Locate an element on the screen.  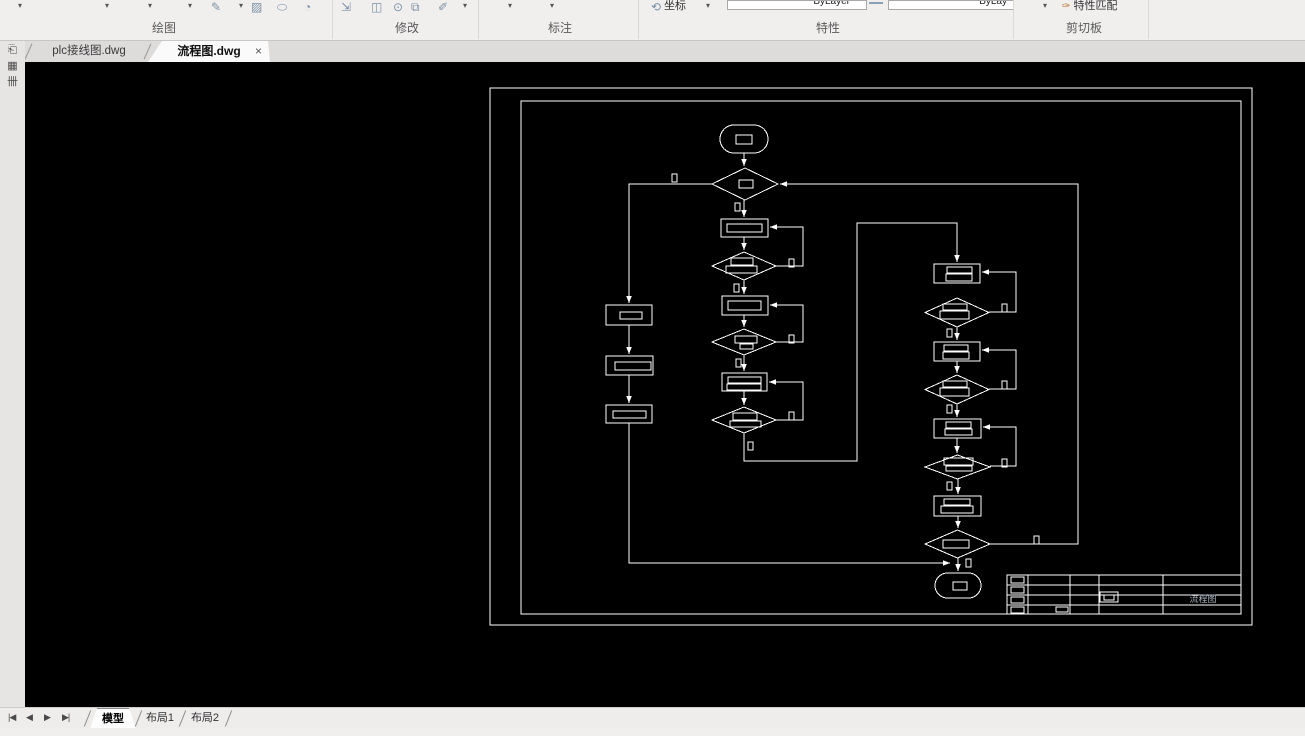
brush-icon: ✑ is located at coordinates (1066, 6).